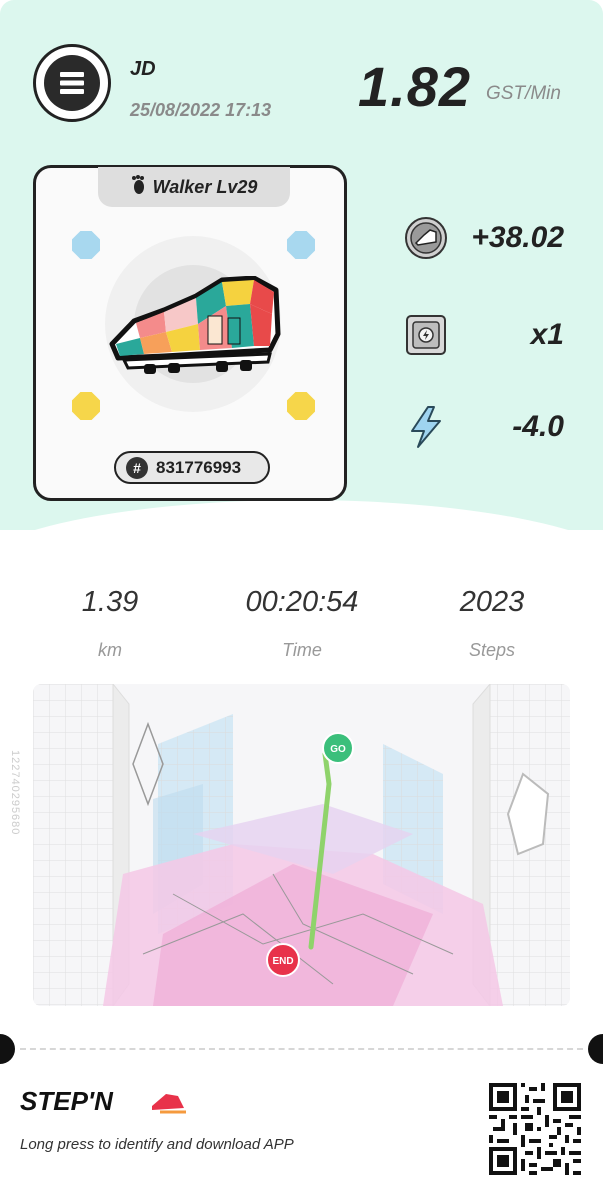 This screenshot has height=1200, width=603. I want to click on stat-energy: -4.0, so click(489, 427).